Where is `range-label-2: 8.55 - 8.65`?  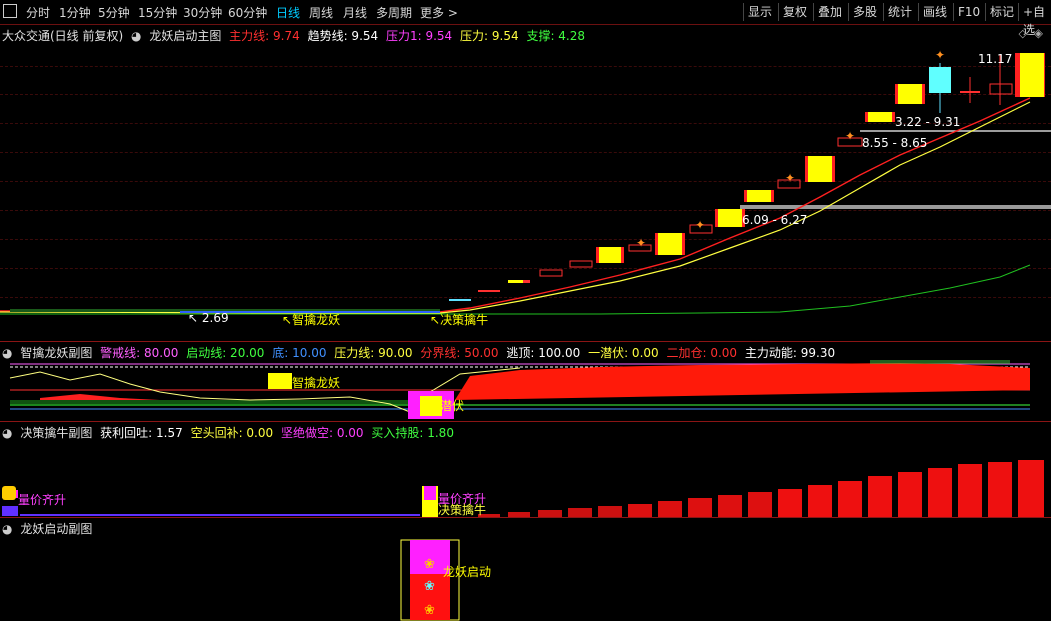 range-label-2: 8.55 - 8.65 is located at coordinates (895, 143).